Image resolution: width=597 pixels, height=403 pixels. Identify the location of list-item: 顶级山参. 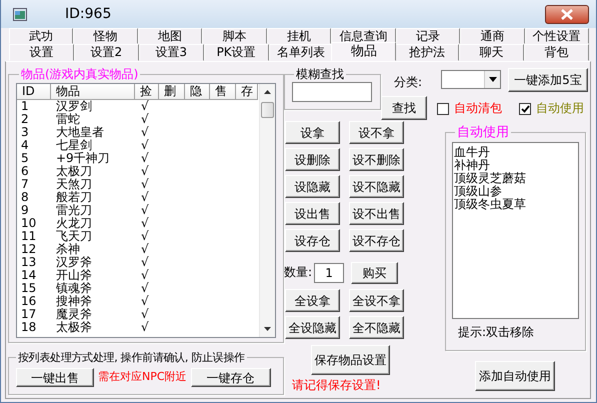
(515, 191).